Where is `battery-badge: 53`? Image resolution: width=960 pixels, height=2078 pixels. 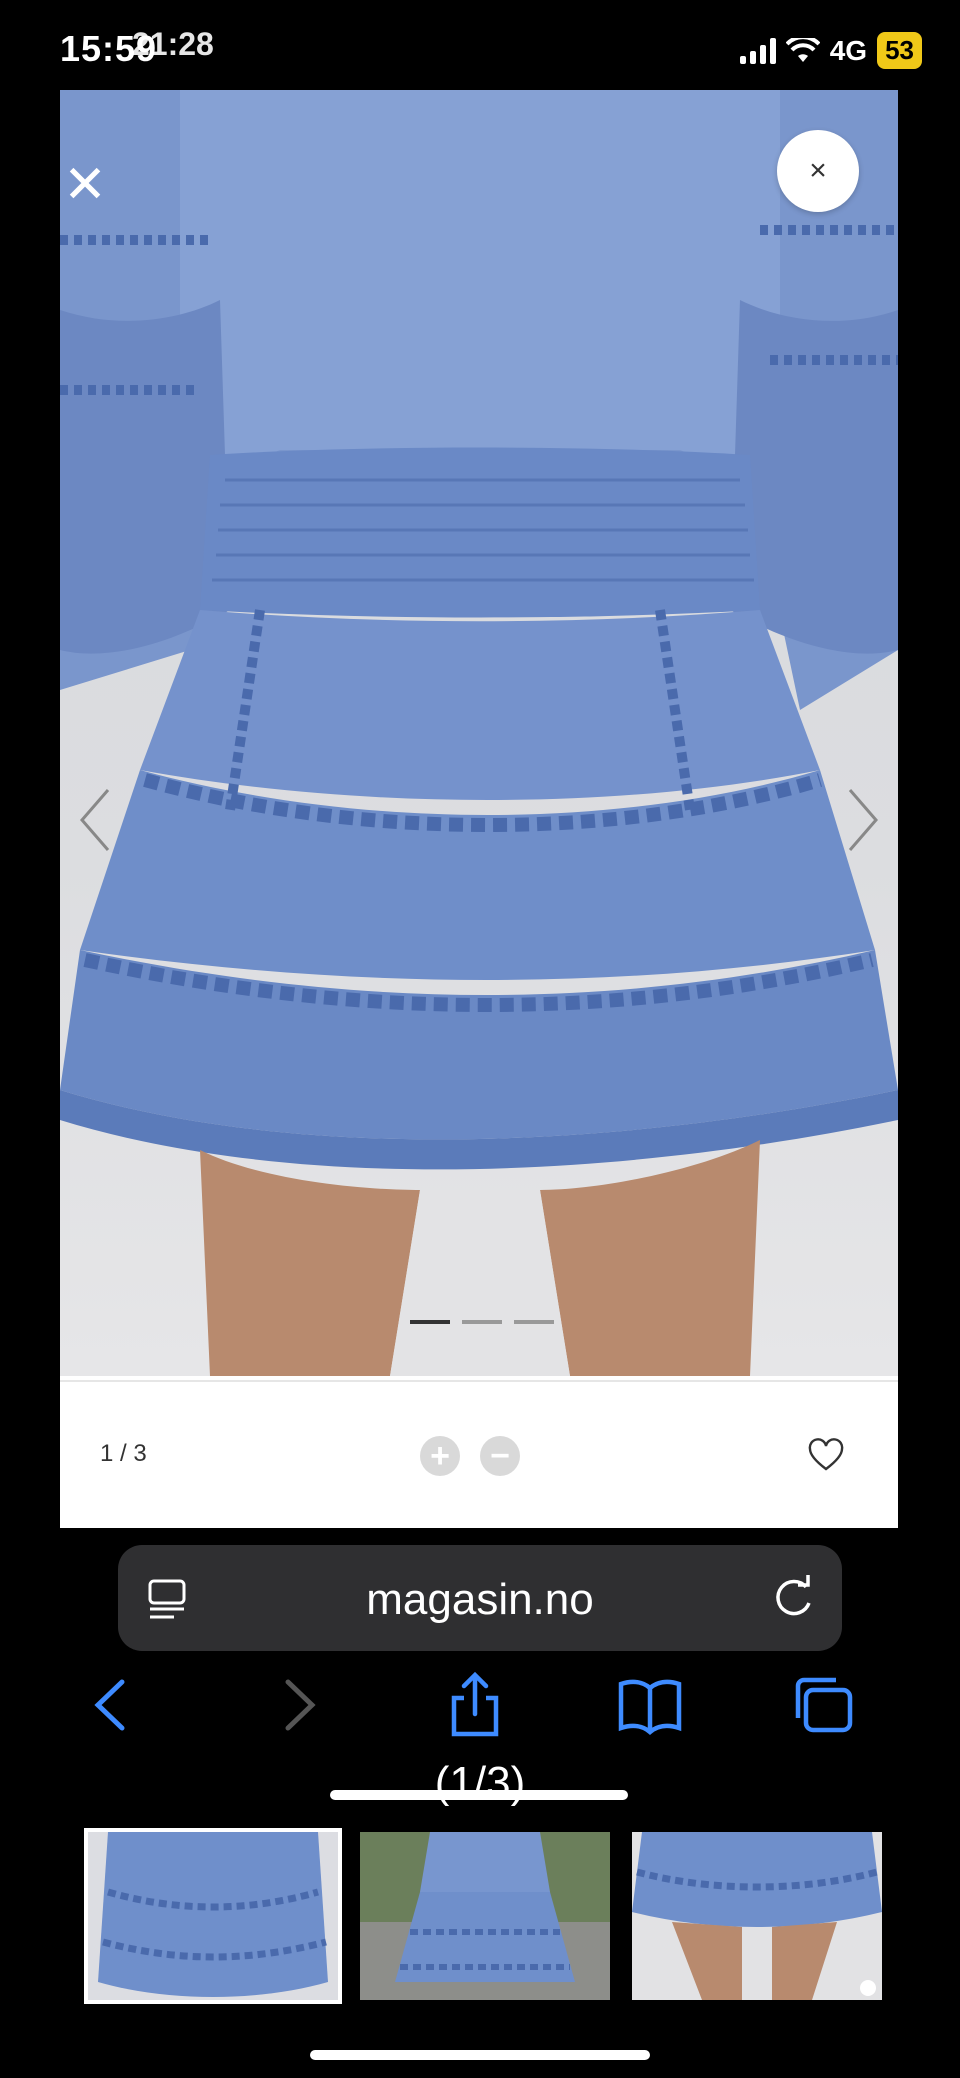
battery-badge: 53 is located at coordinates (899, 50).